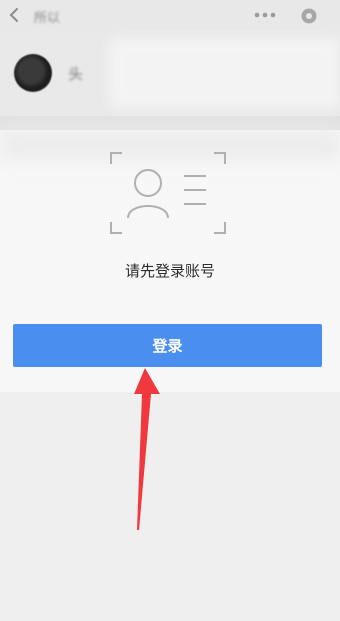 This screenshot has height=621, width=340. What do you see at coordinates (33, 73) in the screenshot?
I see `avatar` at bounding box center [33, 73].